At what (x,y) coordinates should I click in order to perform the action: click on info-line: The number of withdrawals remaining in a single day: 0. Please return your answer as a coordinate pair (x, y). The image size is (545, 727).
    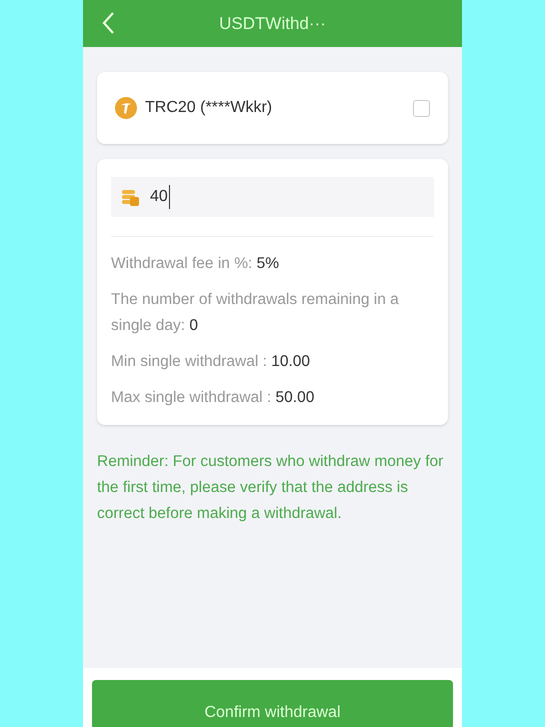
    Looking at the image, I should click on (255, 313).